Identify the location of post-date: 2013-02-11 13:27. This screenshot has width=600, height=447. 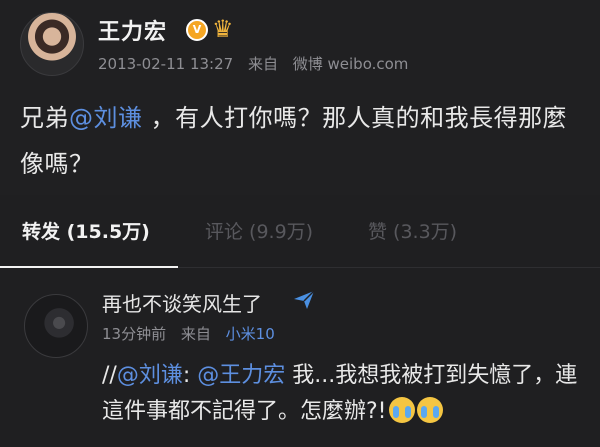
(166, 64).